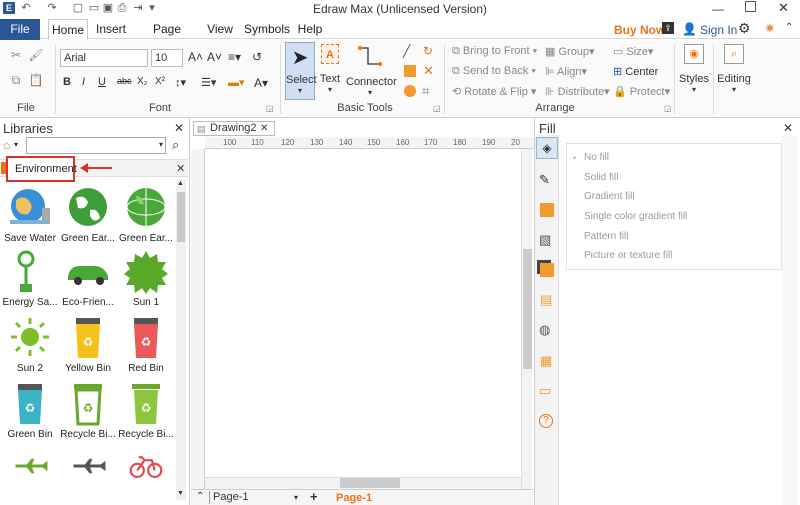 The width and height of the screenshot is (800, 505). I want to click on canvas-vertical-scrollbar, so click(526, 319).